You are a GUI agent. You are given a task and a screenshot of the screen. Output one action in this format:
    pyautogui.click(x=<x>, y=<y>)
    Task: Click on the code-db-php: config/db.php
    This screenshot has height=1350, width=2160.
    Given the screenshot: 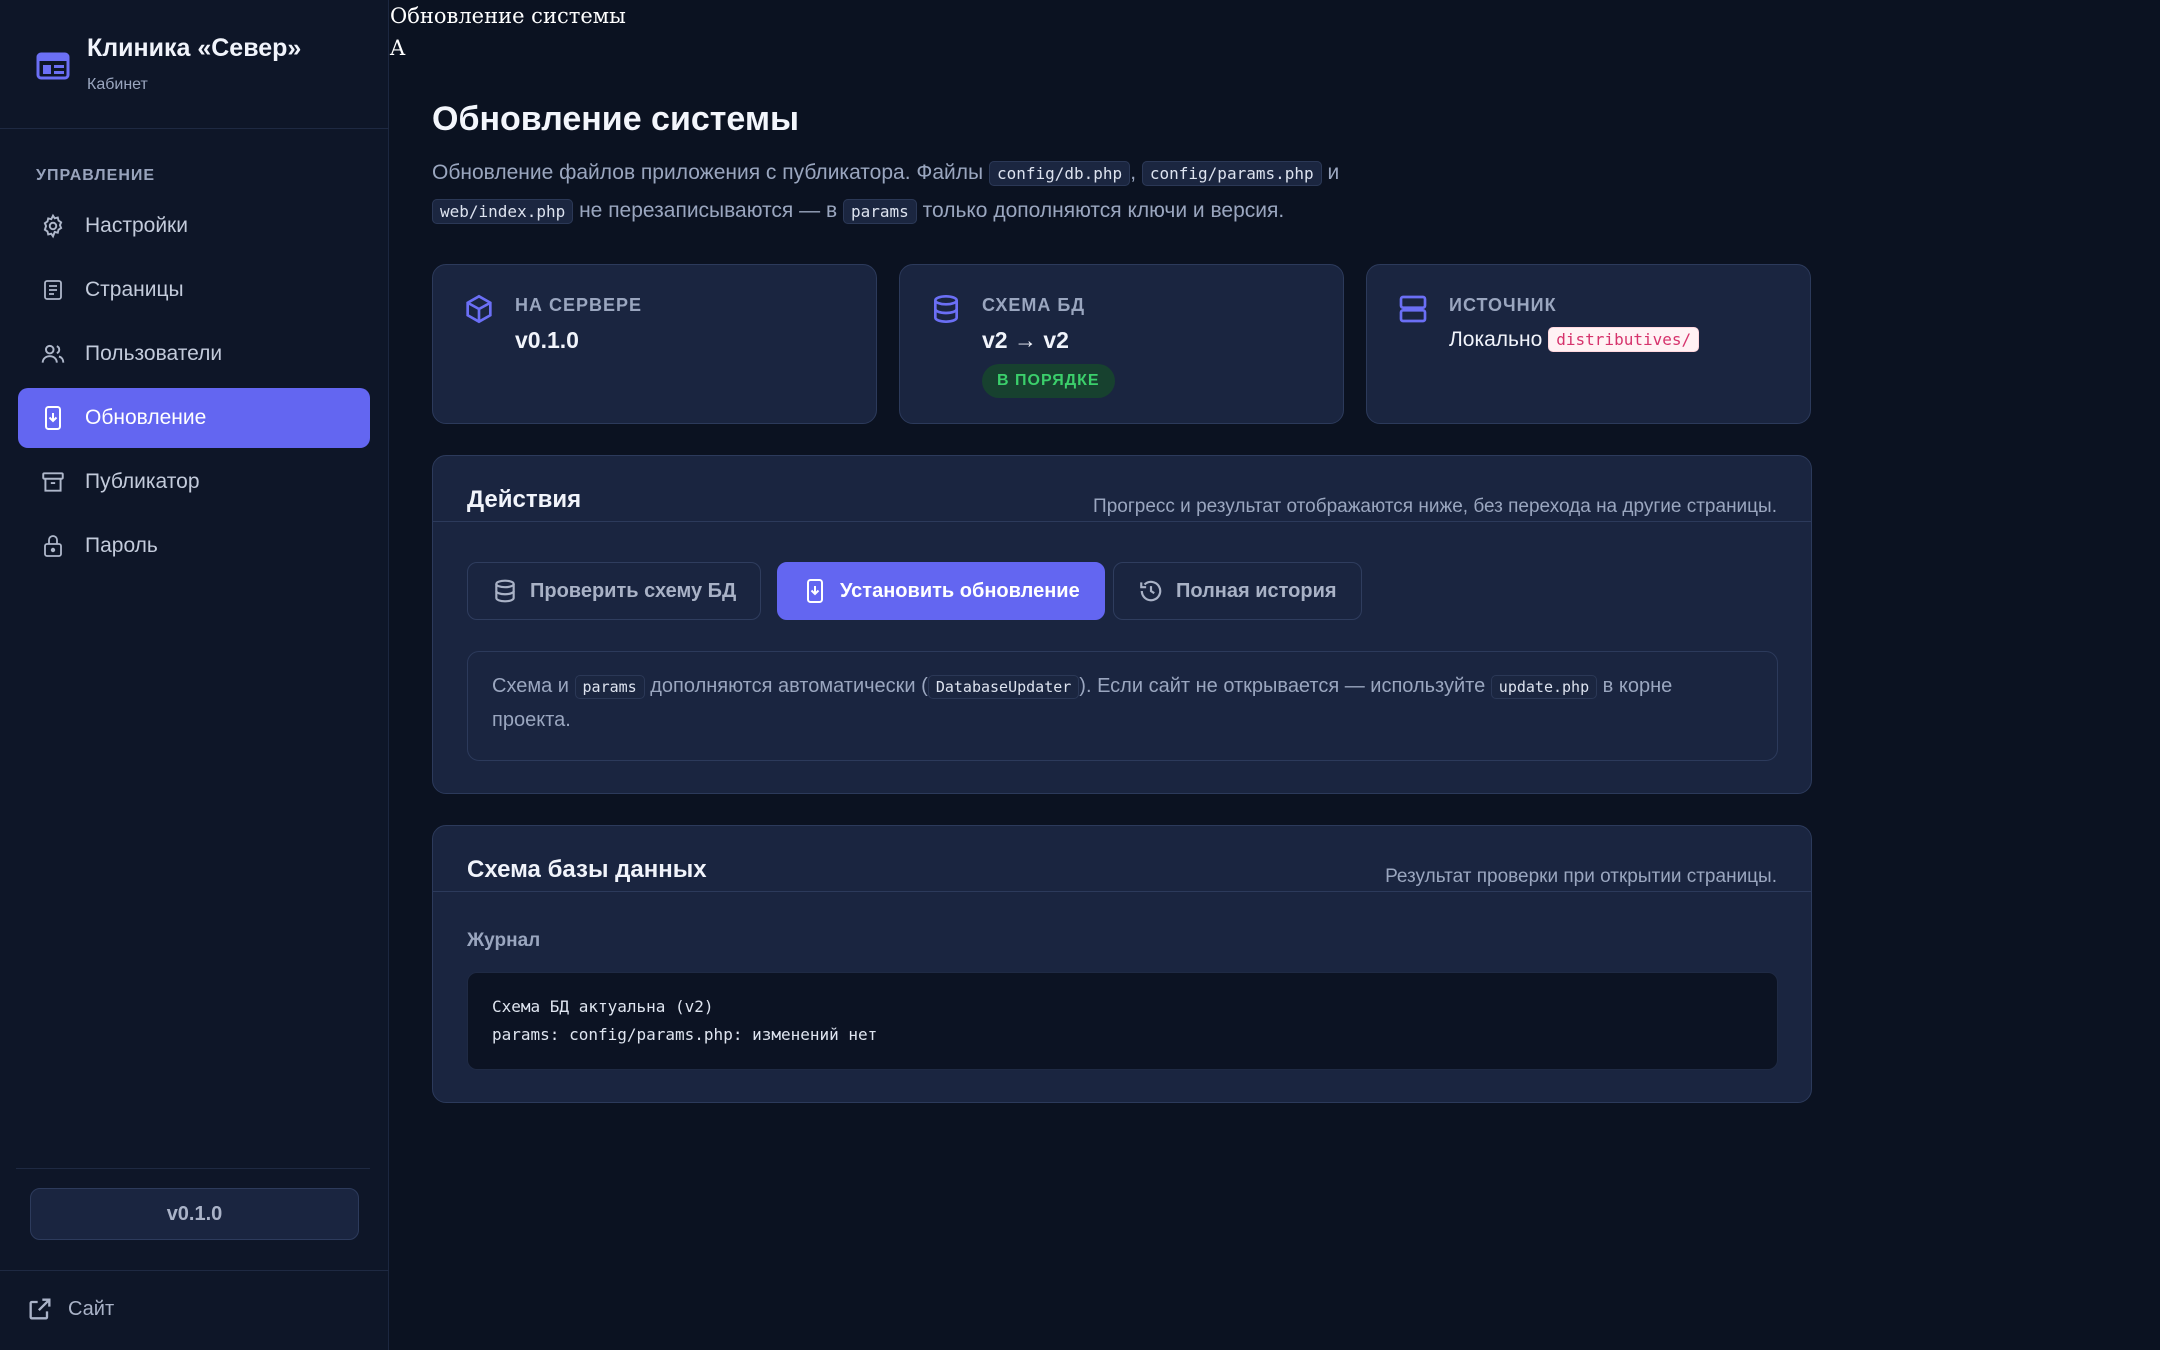 What is the action you would take?
    pyautogui.click(x=1059, y=173)
    